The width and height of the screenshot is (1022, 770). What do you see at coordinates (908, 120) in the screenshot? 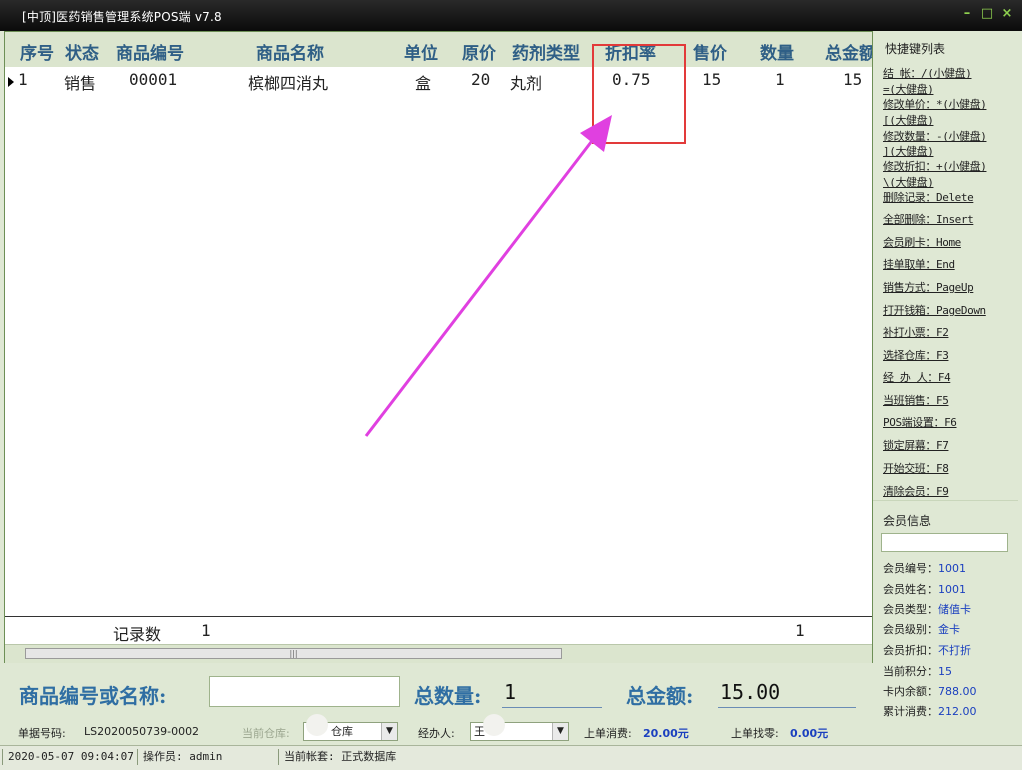
I see `shortcut-edit-price-alt: [(大健盘)` at bounding box center [908, 120].